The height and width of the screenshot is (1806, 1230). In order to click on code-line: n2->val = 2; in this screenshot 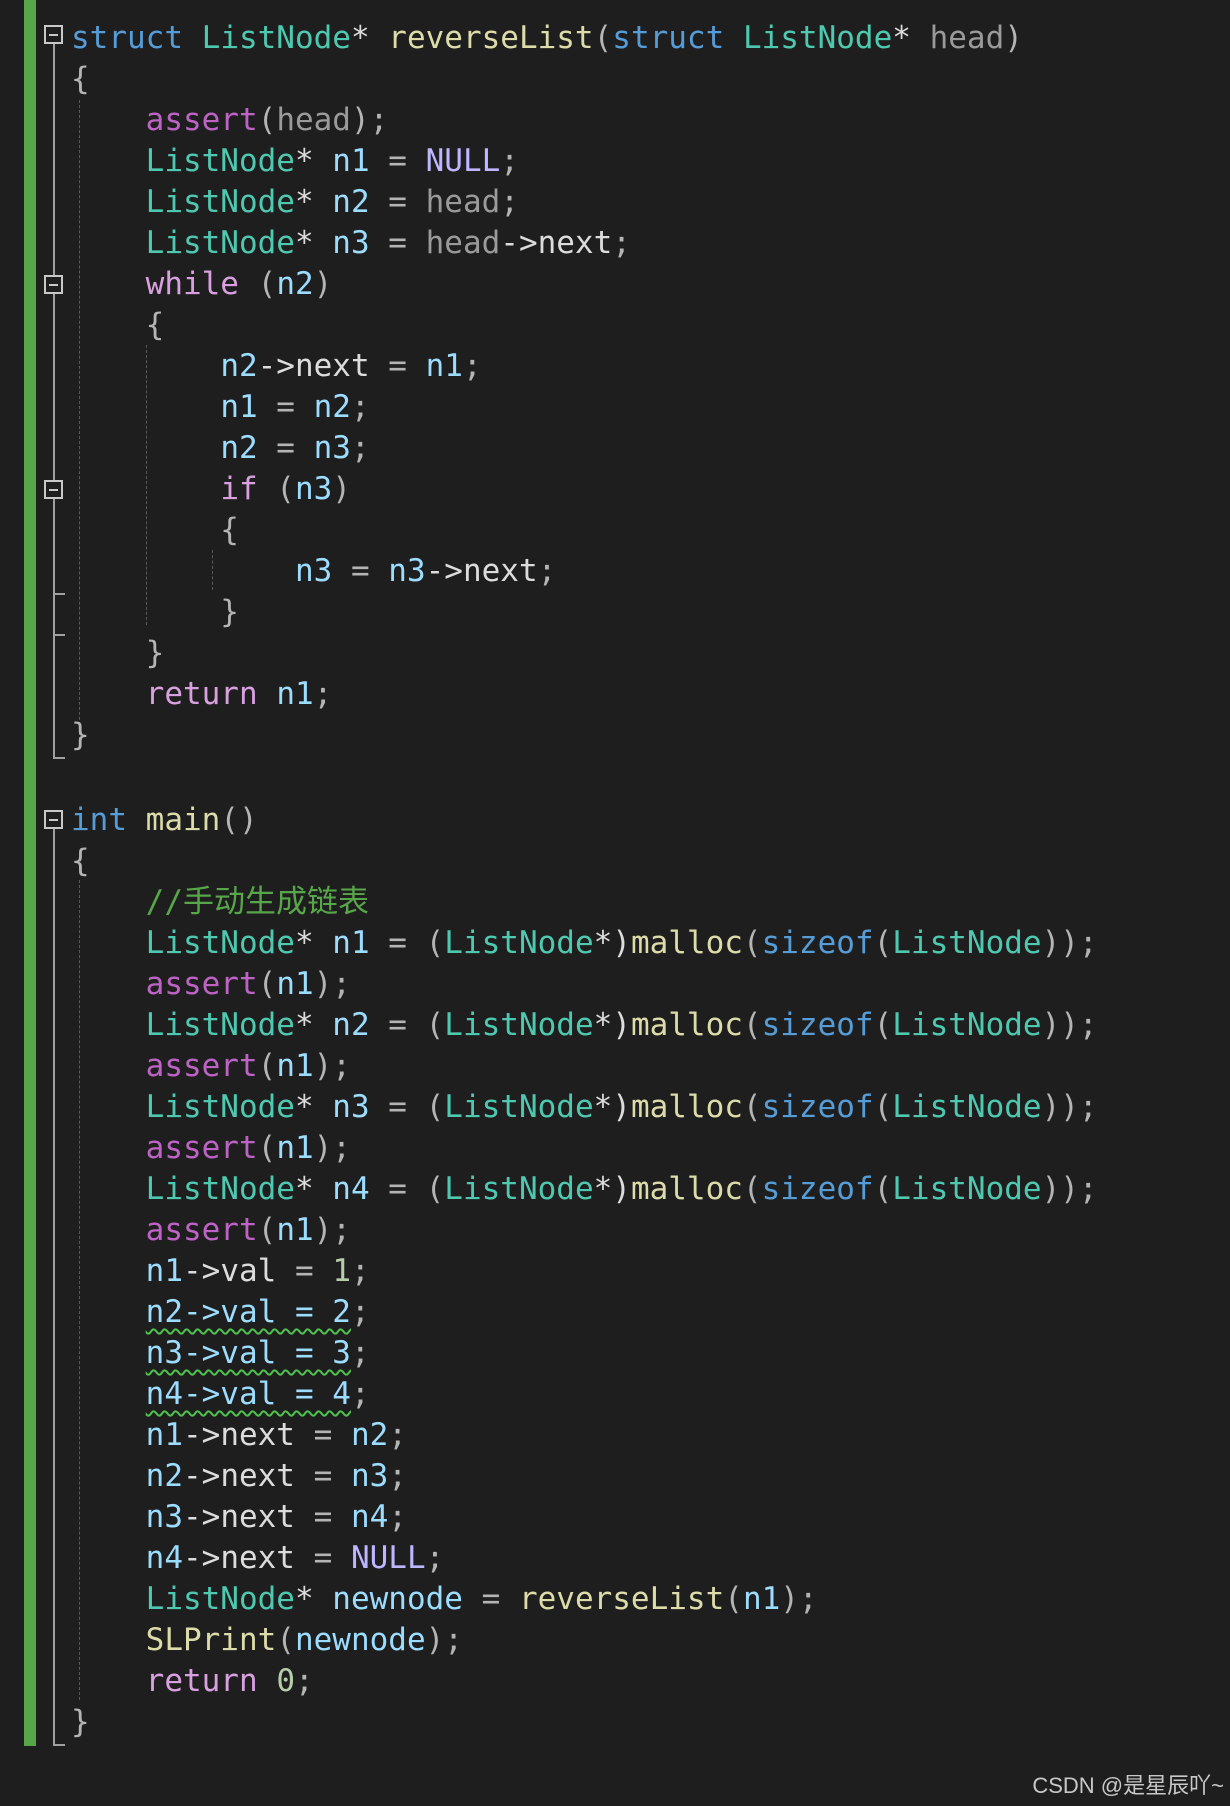, I will do `click(220, 1312)`.